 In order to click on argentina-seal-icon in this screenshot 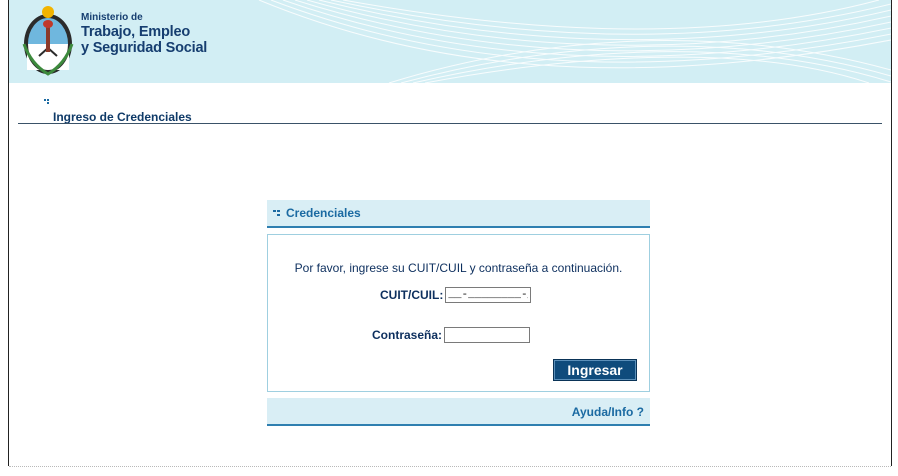, I will do `click(48, 41)`.